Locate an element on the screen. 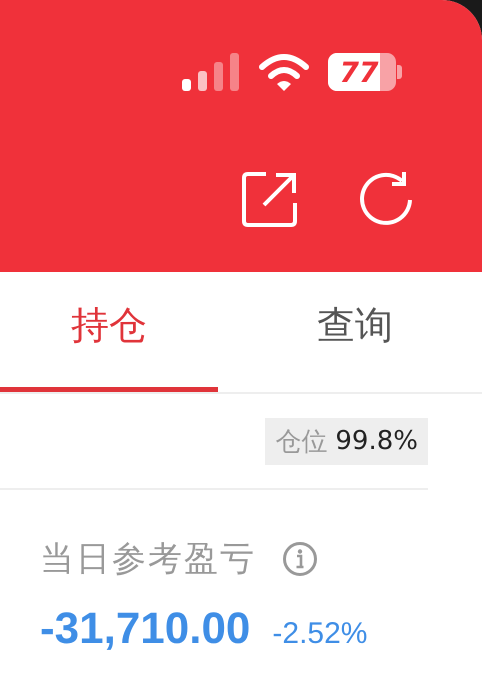  position-label: 仓位 is located at coordinates (301, 442).